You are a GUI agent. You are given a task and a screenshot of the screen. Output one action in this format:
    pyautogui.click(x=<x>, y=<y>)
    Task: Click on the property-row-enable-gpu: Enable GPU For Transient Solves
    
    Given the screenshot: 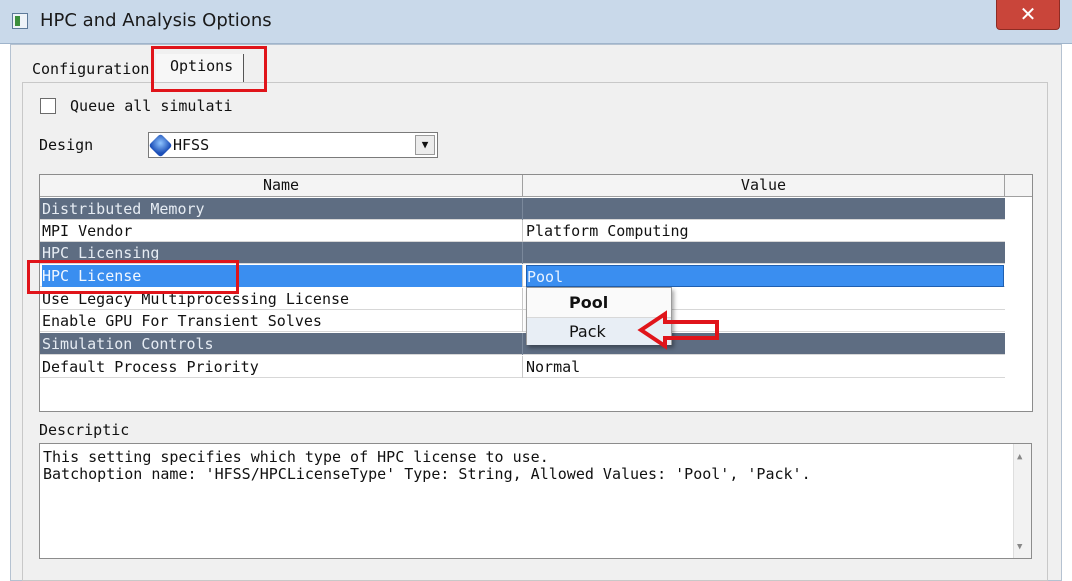 What is the action you would take?
    pyautogui.click(x=522, y=321)
    